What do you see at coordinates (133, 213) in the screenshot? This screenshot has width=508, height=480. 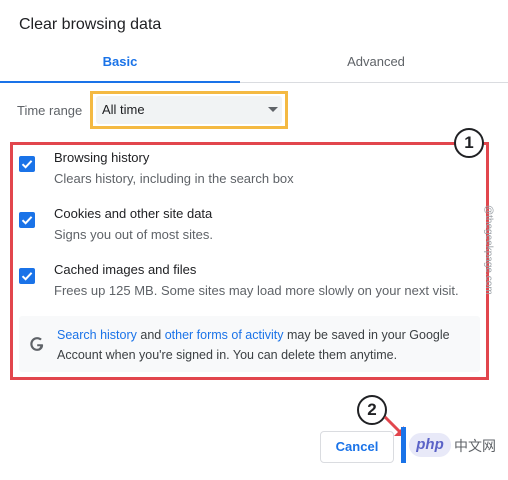 I see `option-title: Cookies and other site data` at bounding box center [133, 213].